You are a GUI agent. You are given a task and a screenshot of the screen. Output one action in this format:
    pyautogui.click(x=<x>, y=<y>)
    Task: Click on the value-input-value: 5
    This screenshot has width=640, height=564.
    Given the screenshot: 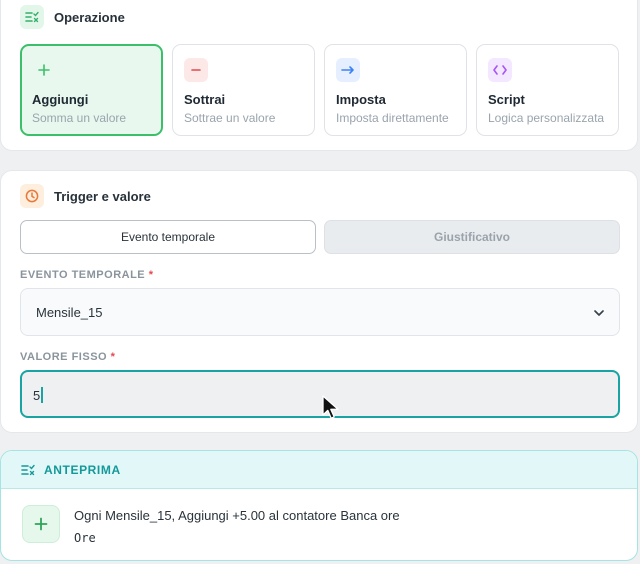 What is the action you would take?
    pyautogui.click(x=37, y=395)
    